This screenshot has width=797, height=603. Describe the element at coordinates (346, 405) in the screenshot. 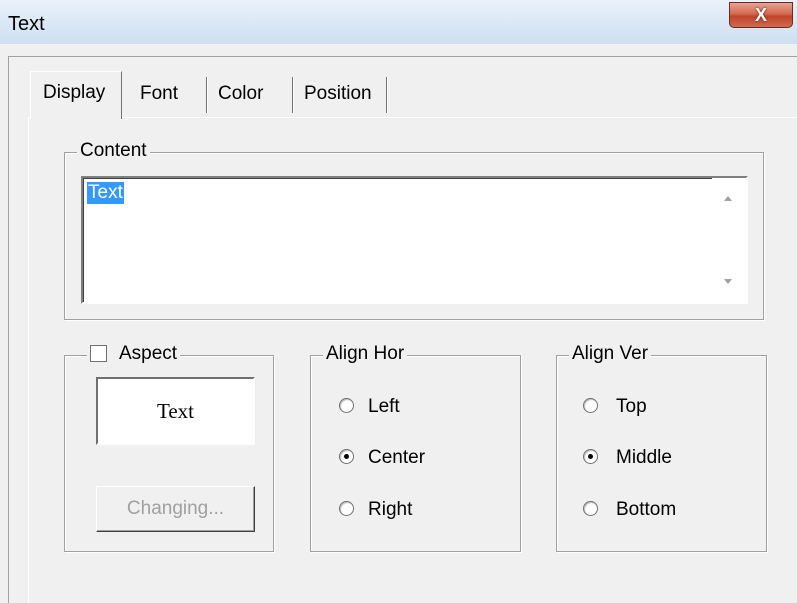

I see `radio-left` at that location.